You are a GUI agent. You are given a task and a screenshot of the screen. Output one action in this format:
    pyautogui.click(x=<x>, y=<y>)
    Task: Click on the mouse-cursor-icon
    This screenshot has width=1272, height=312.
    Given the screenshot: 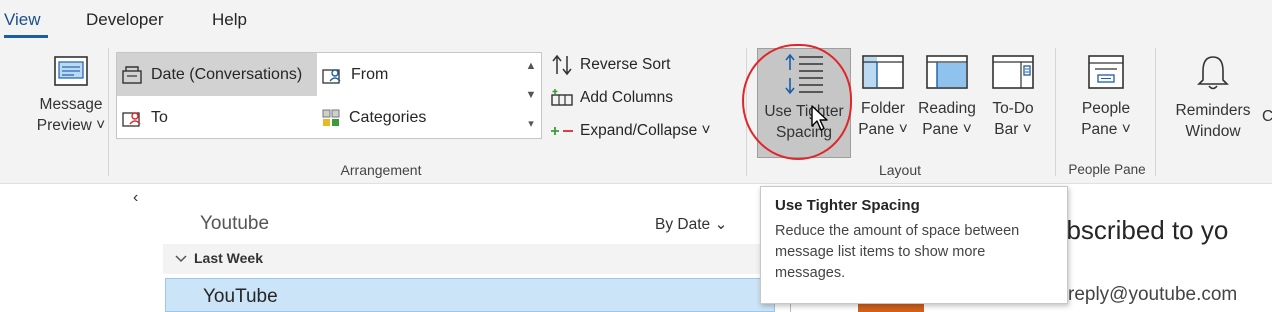 What is the action you would take?
    pyautogui.click(x=819, y=118)
    